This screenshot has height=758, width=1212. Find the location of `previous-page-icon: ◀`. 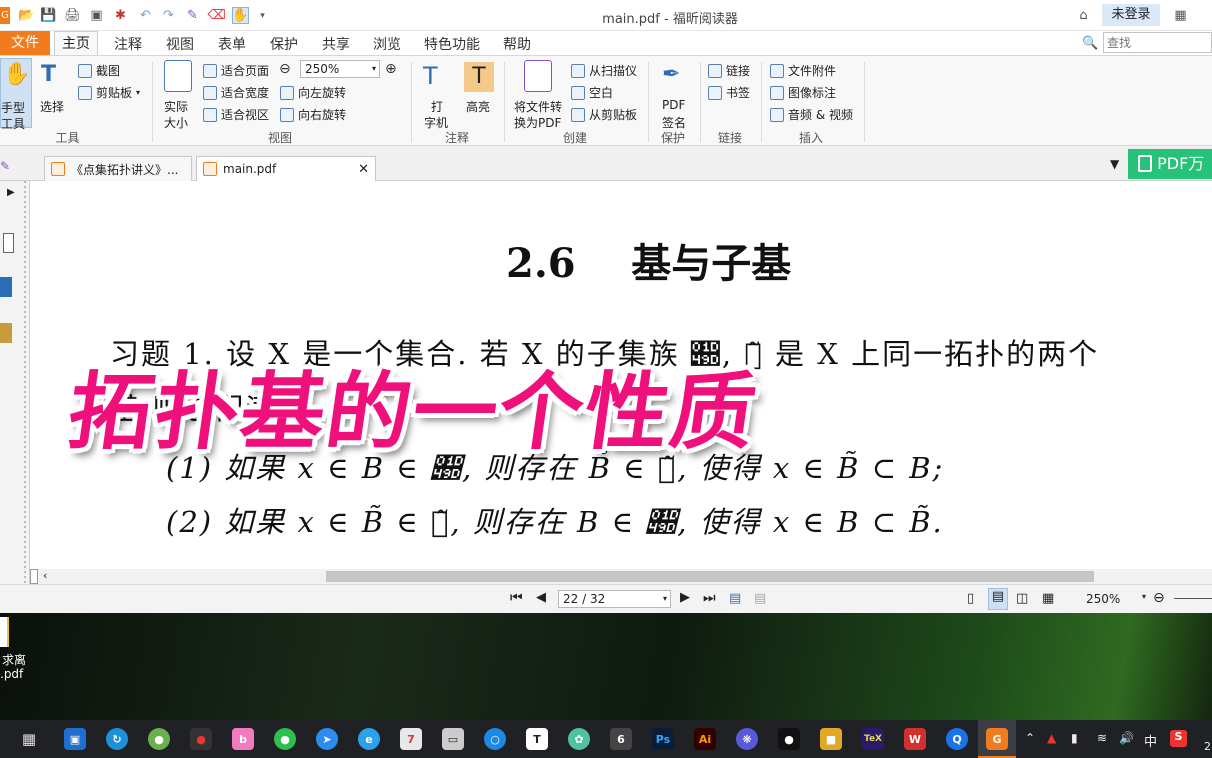

previous-page-icon: ◀ is located at coordinates (541, 597).